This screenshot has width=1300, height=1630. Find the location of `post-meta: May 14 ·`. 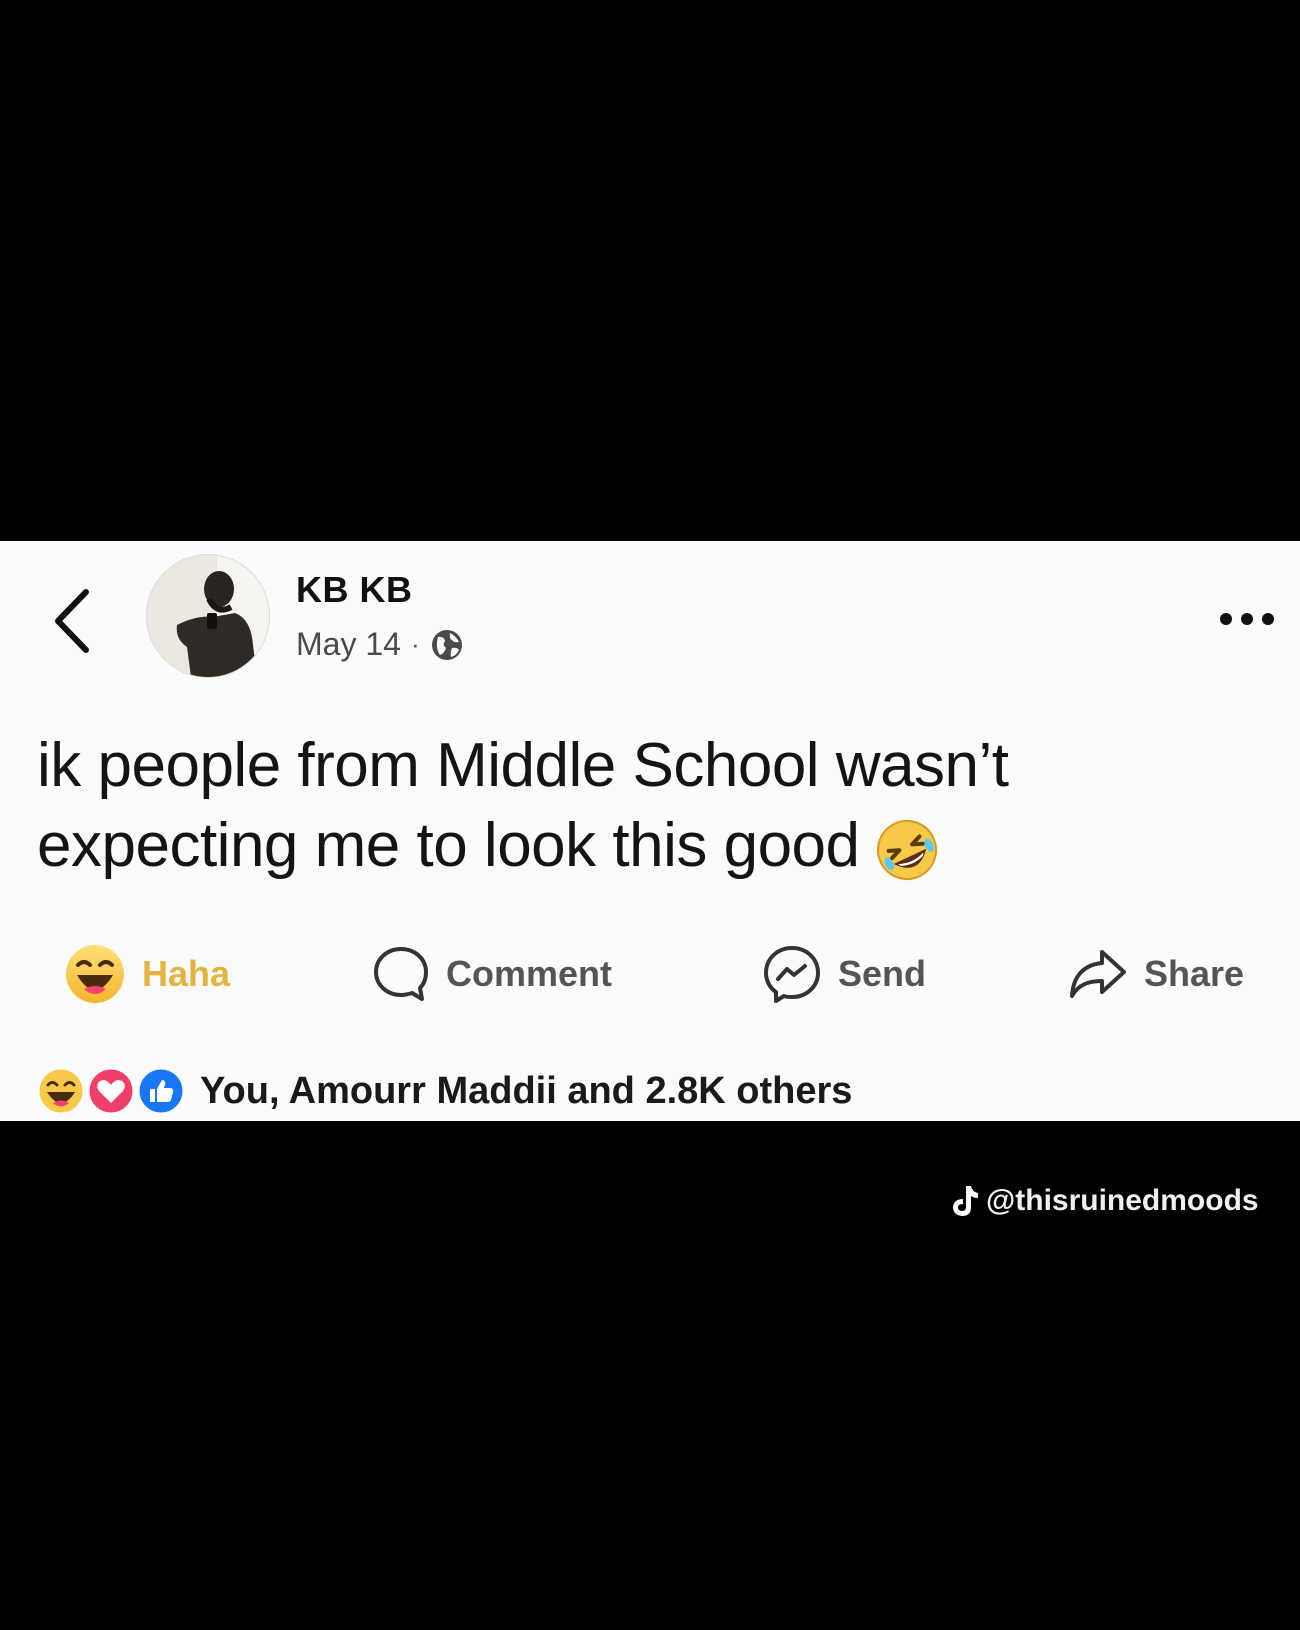

post-meta: May 14 · is located at coordinates (380, 644).